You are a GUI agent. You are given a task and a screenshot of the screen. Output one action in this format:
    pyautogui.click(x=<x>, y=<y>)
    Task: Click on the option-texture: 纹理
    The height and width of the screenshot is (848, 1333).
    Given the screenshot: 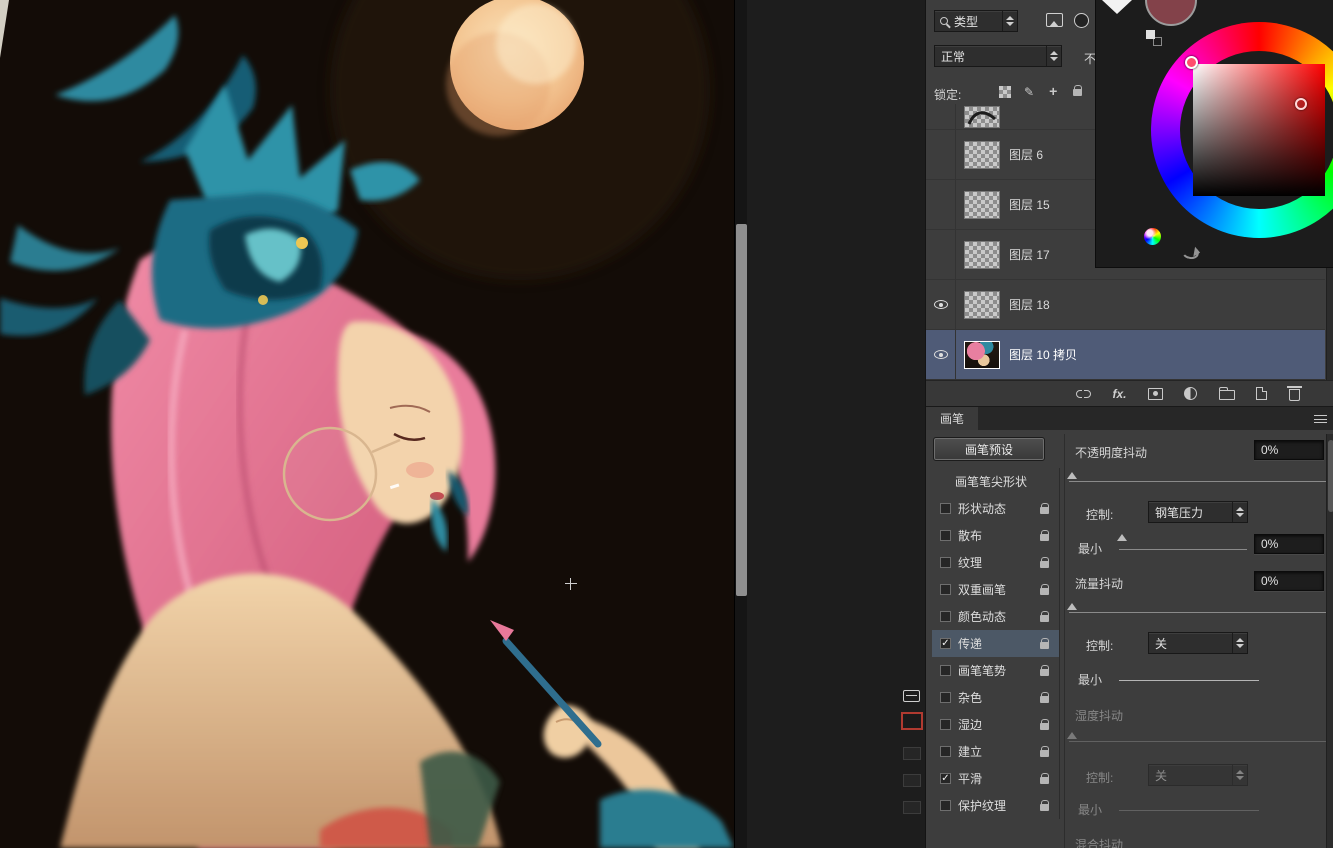 What is the action you would take?
    pyautogui.click(x=995, y=562)
    